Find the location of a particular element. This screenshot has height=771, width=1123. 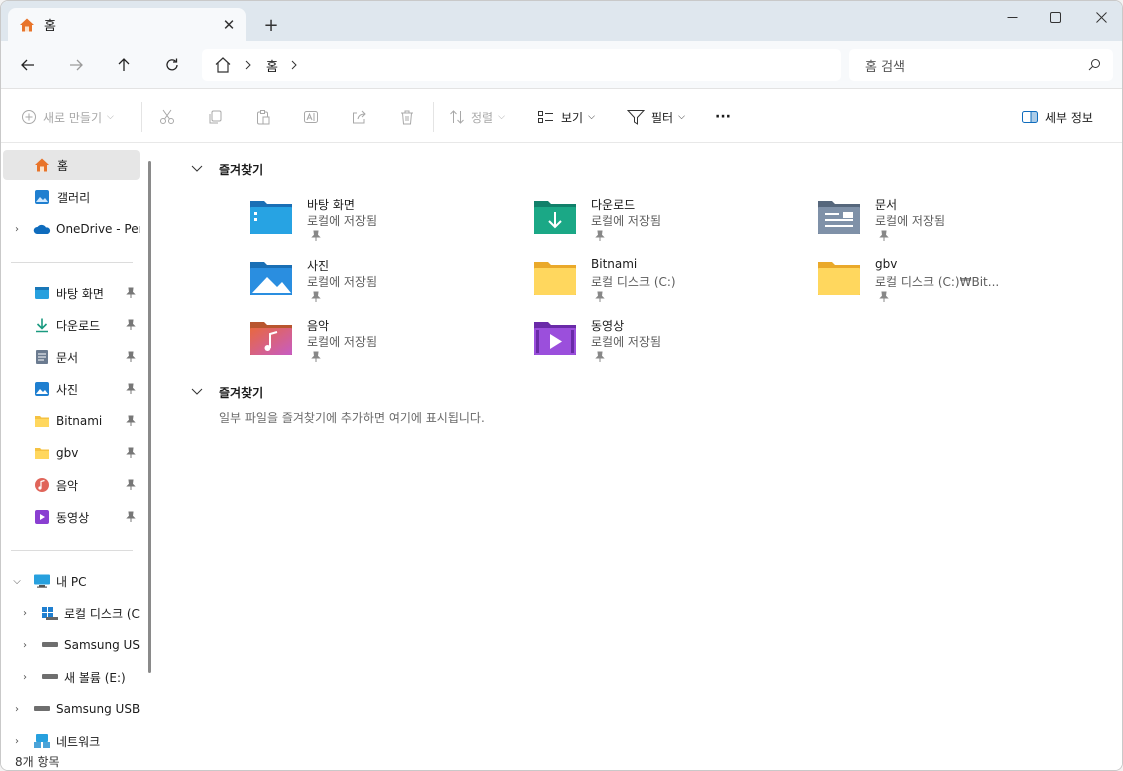

details-pane-button: 세부 정보 is located at coordinates (1057, 117).